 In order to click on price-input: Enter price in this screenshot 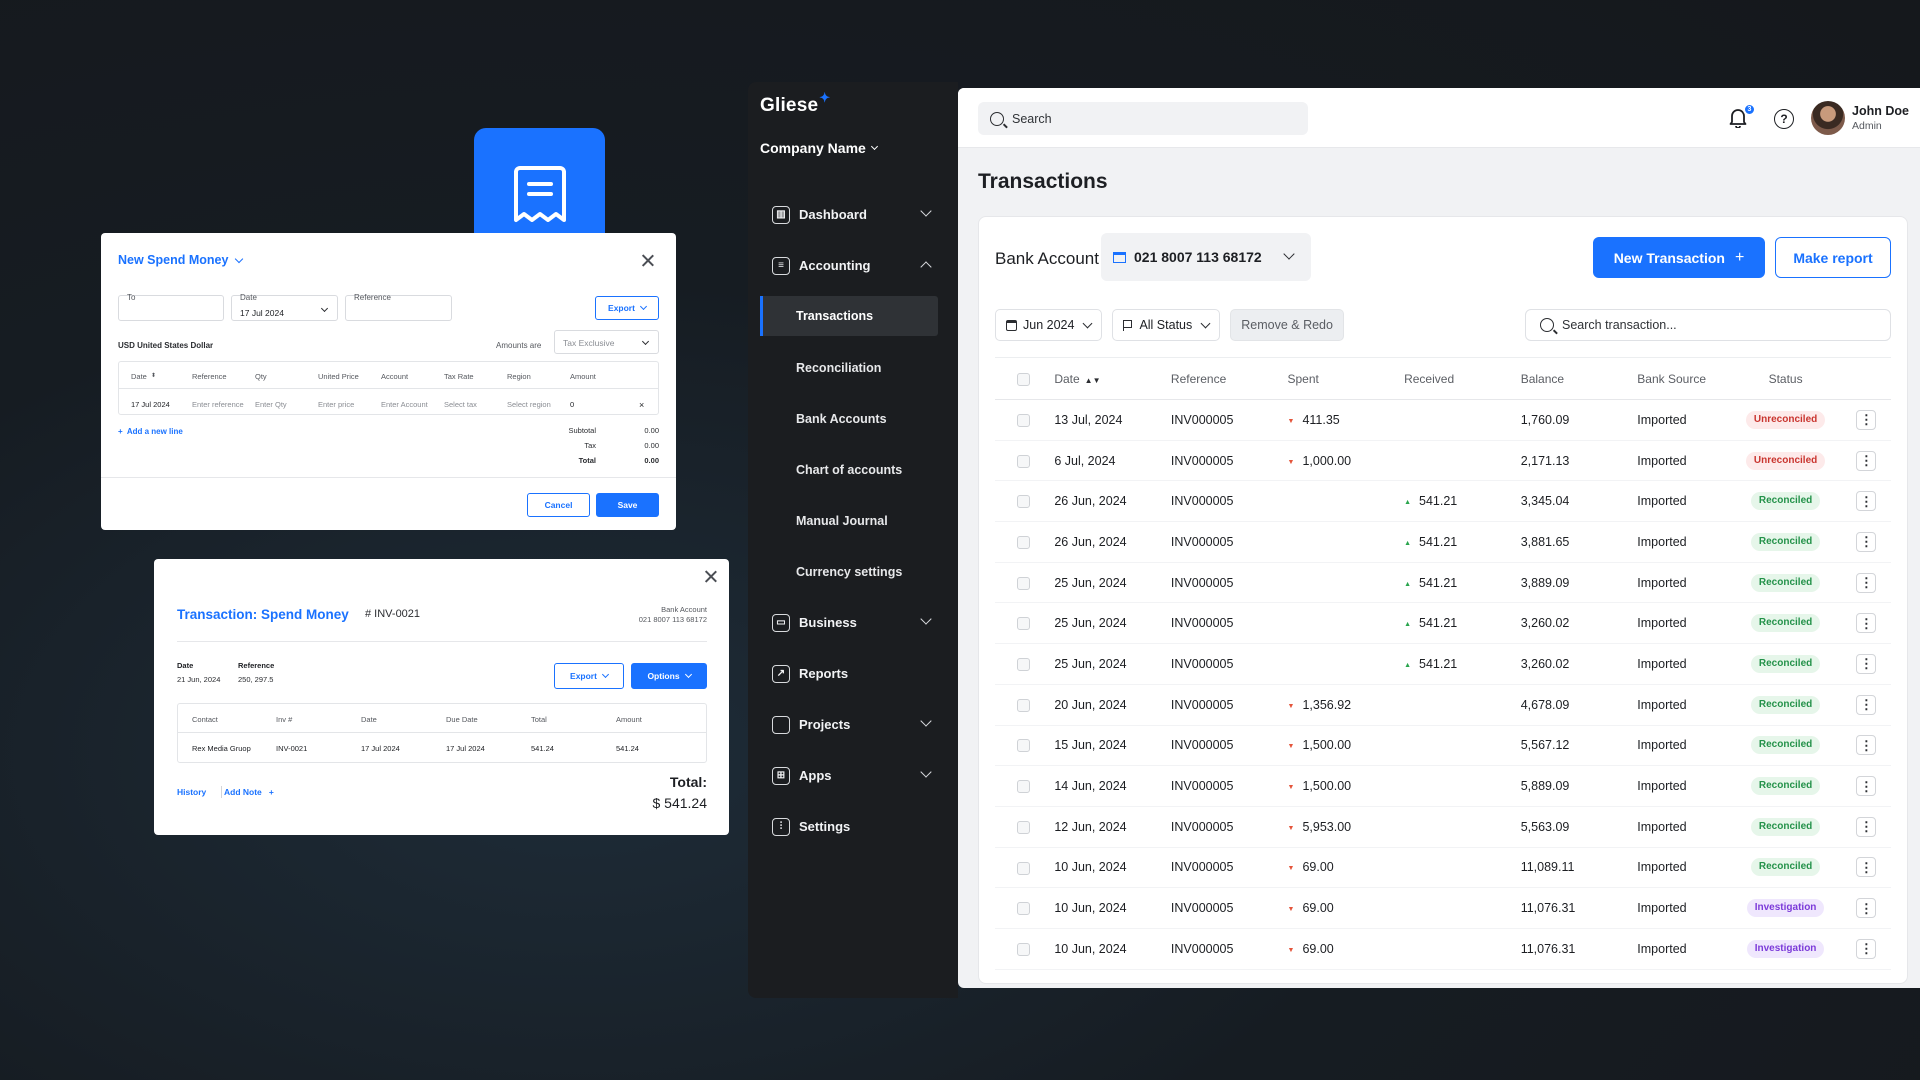, I will do `click(336, 404)`.